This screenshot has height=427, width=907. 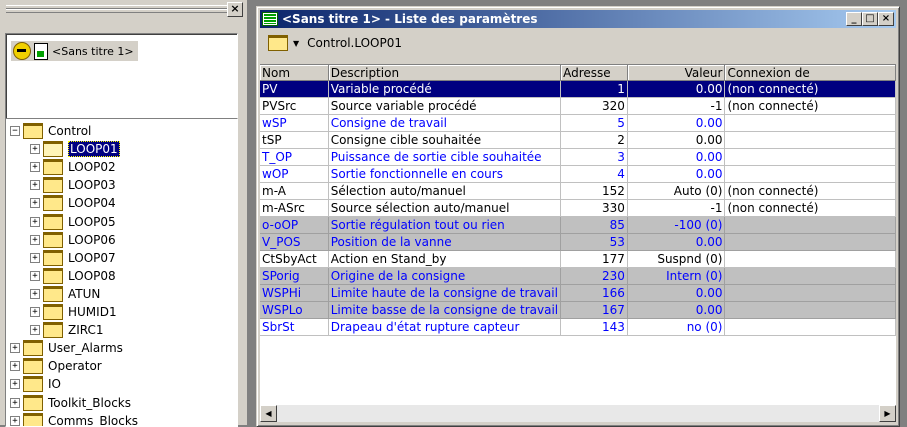 What do you see at coordinates (22, 51) in the screenshot?
I see `key-icon` at bounding box center [22, 51].